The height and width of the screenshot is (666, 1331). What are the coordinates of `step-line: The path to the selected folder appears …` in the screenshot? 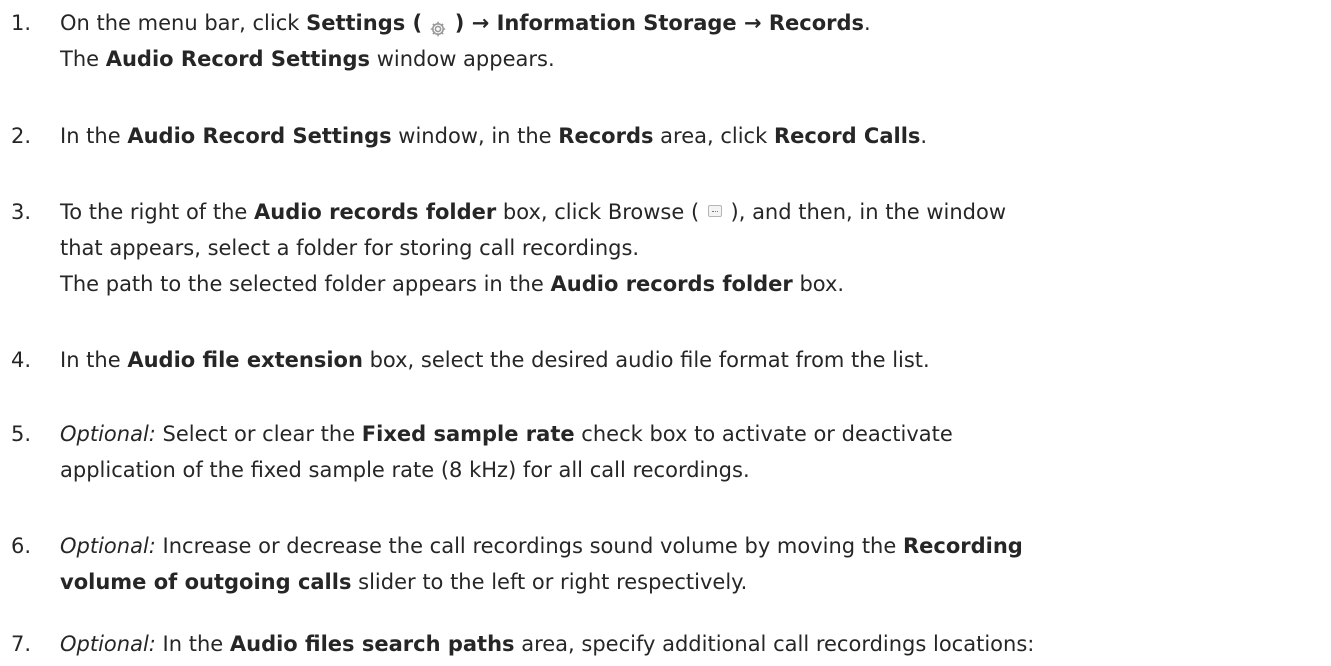 It's located at (452, 284).